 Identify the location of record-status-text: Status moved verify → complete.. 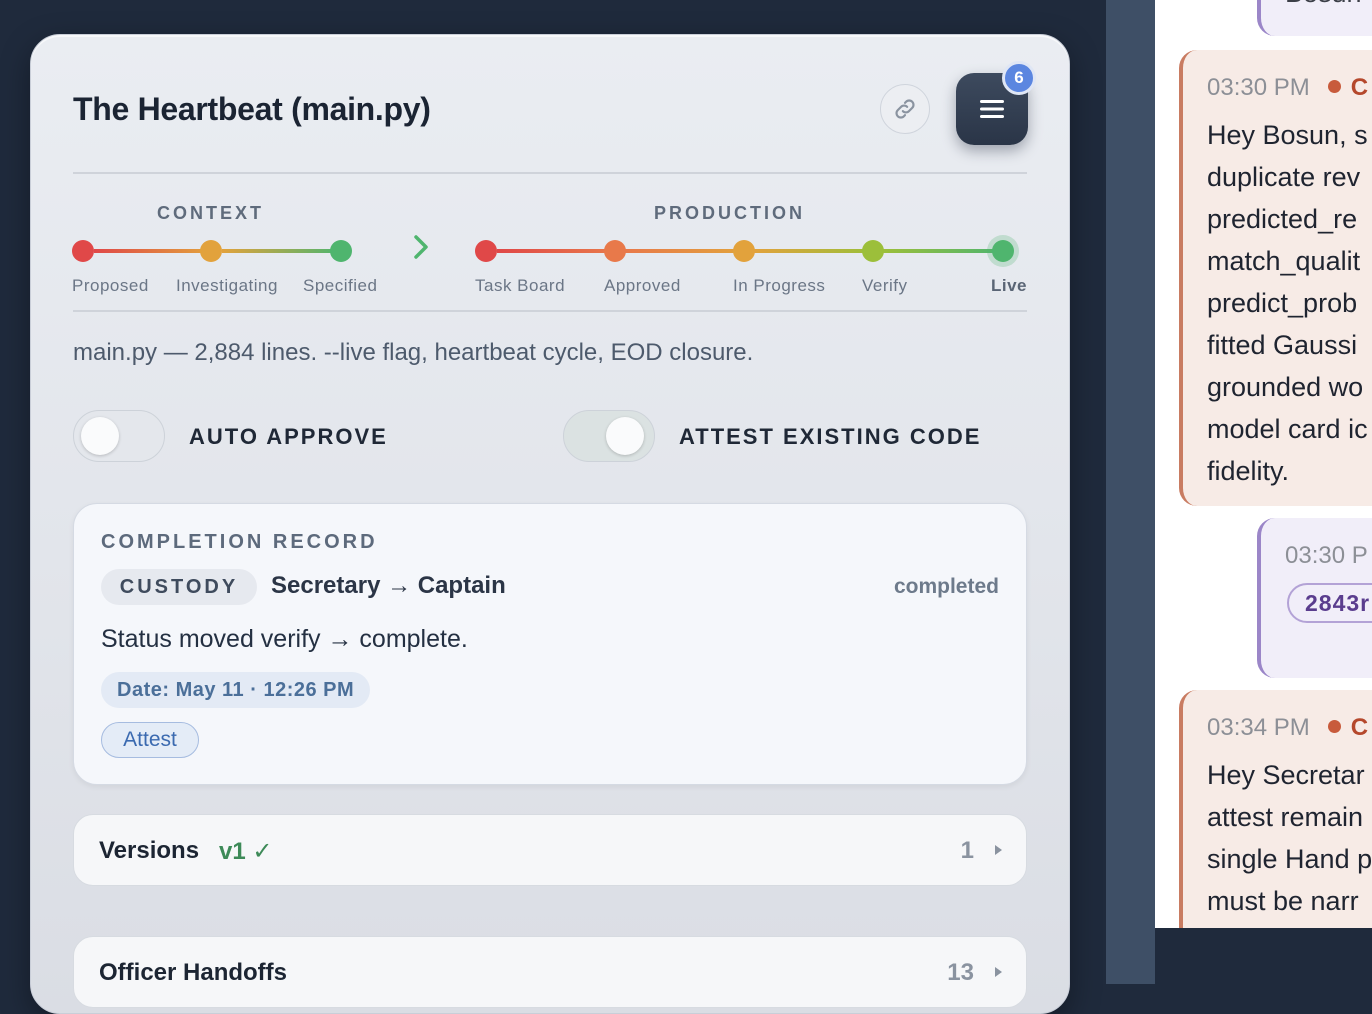
(284, 639).